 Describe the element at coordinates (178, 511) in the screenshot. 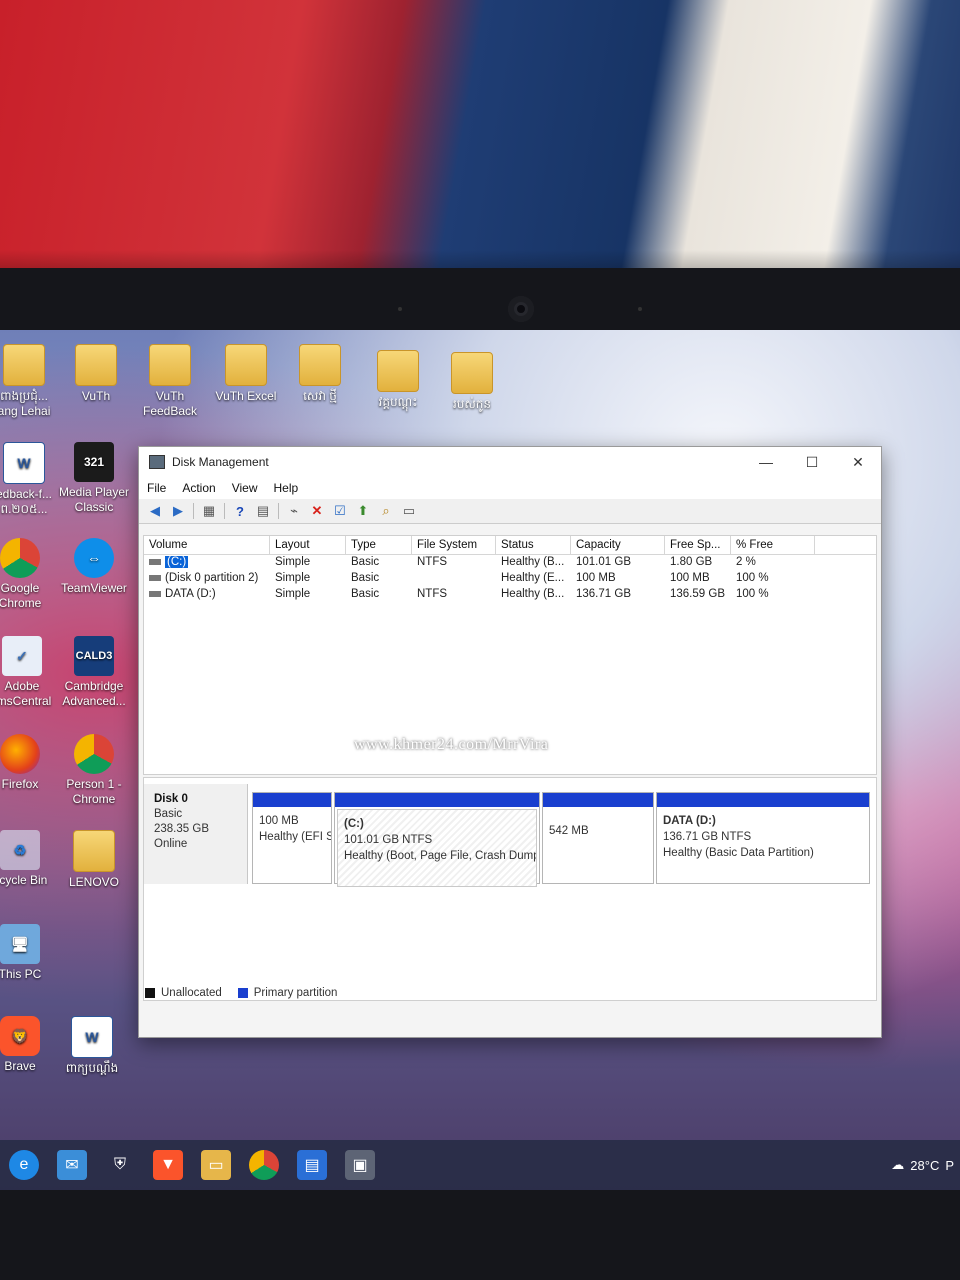

I see `forward-arrow-icon: ▶` at that location.